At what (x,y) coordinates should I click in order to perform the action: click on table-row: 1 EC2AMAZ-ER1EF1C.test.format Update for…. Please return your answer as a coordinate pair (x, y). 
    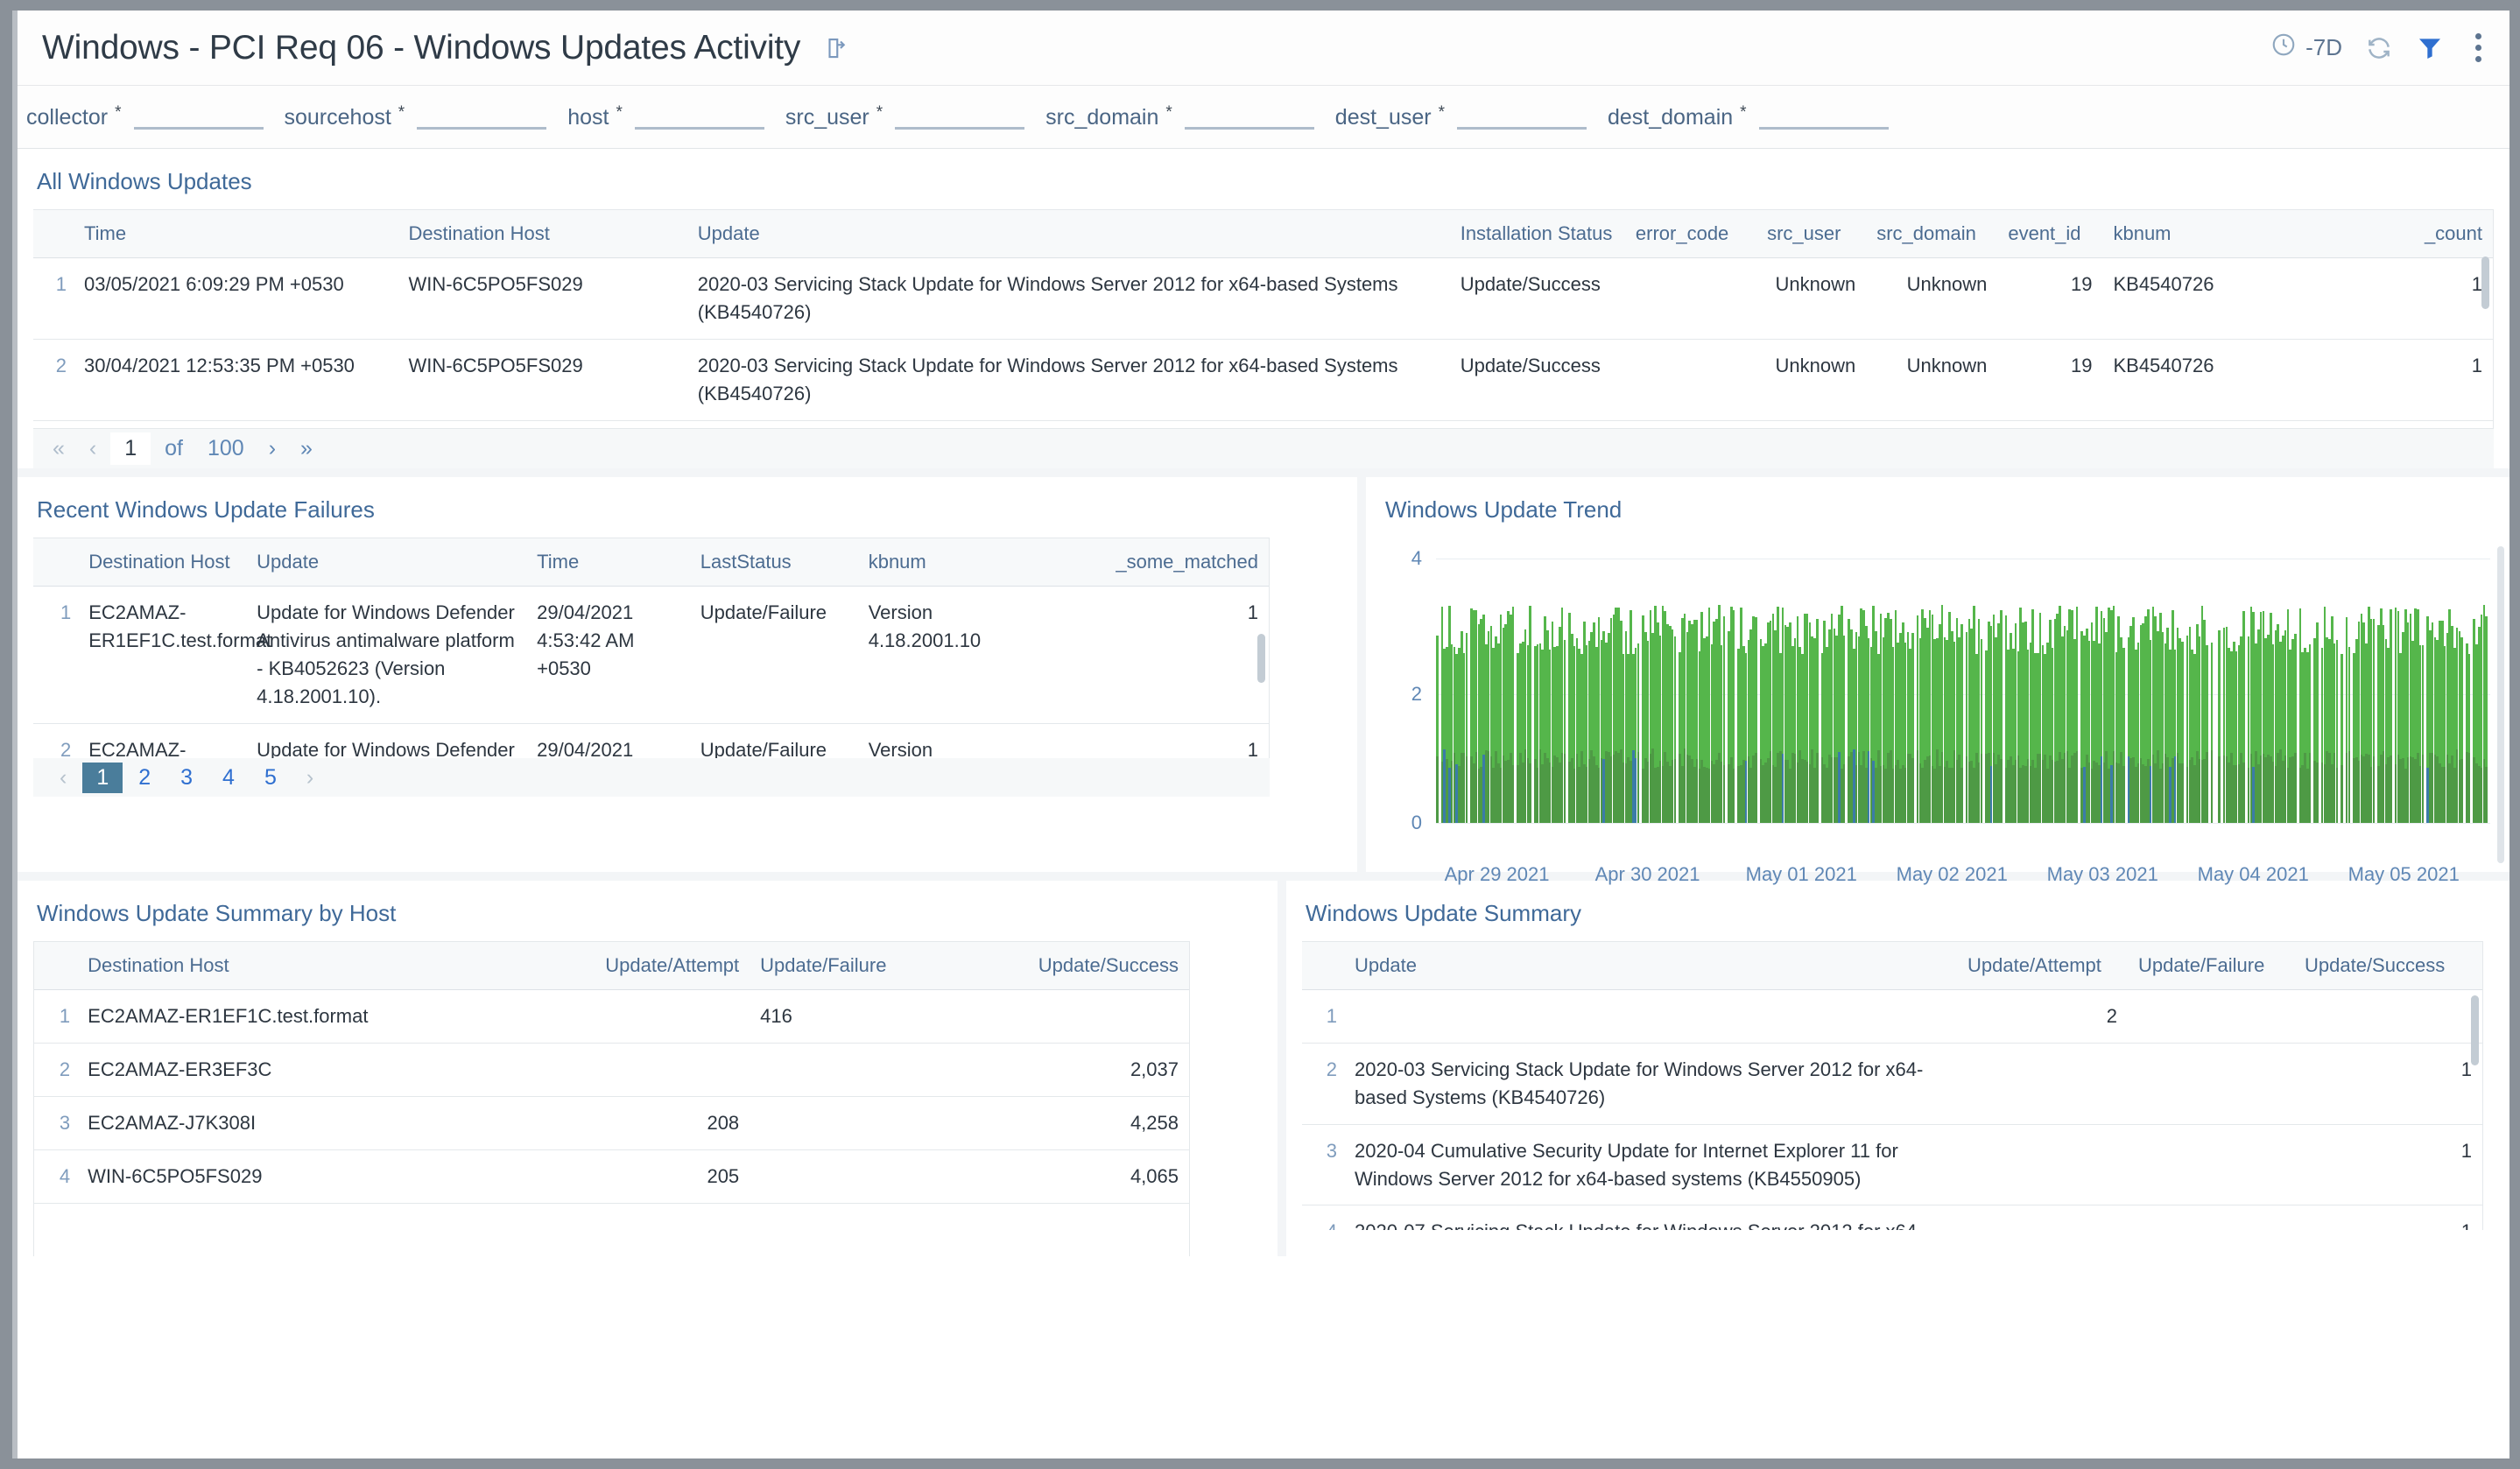
    Looking at the image, I should click on (651, 655).